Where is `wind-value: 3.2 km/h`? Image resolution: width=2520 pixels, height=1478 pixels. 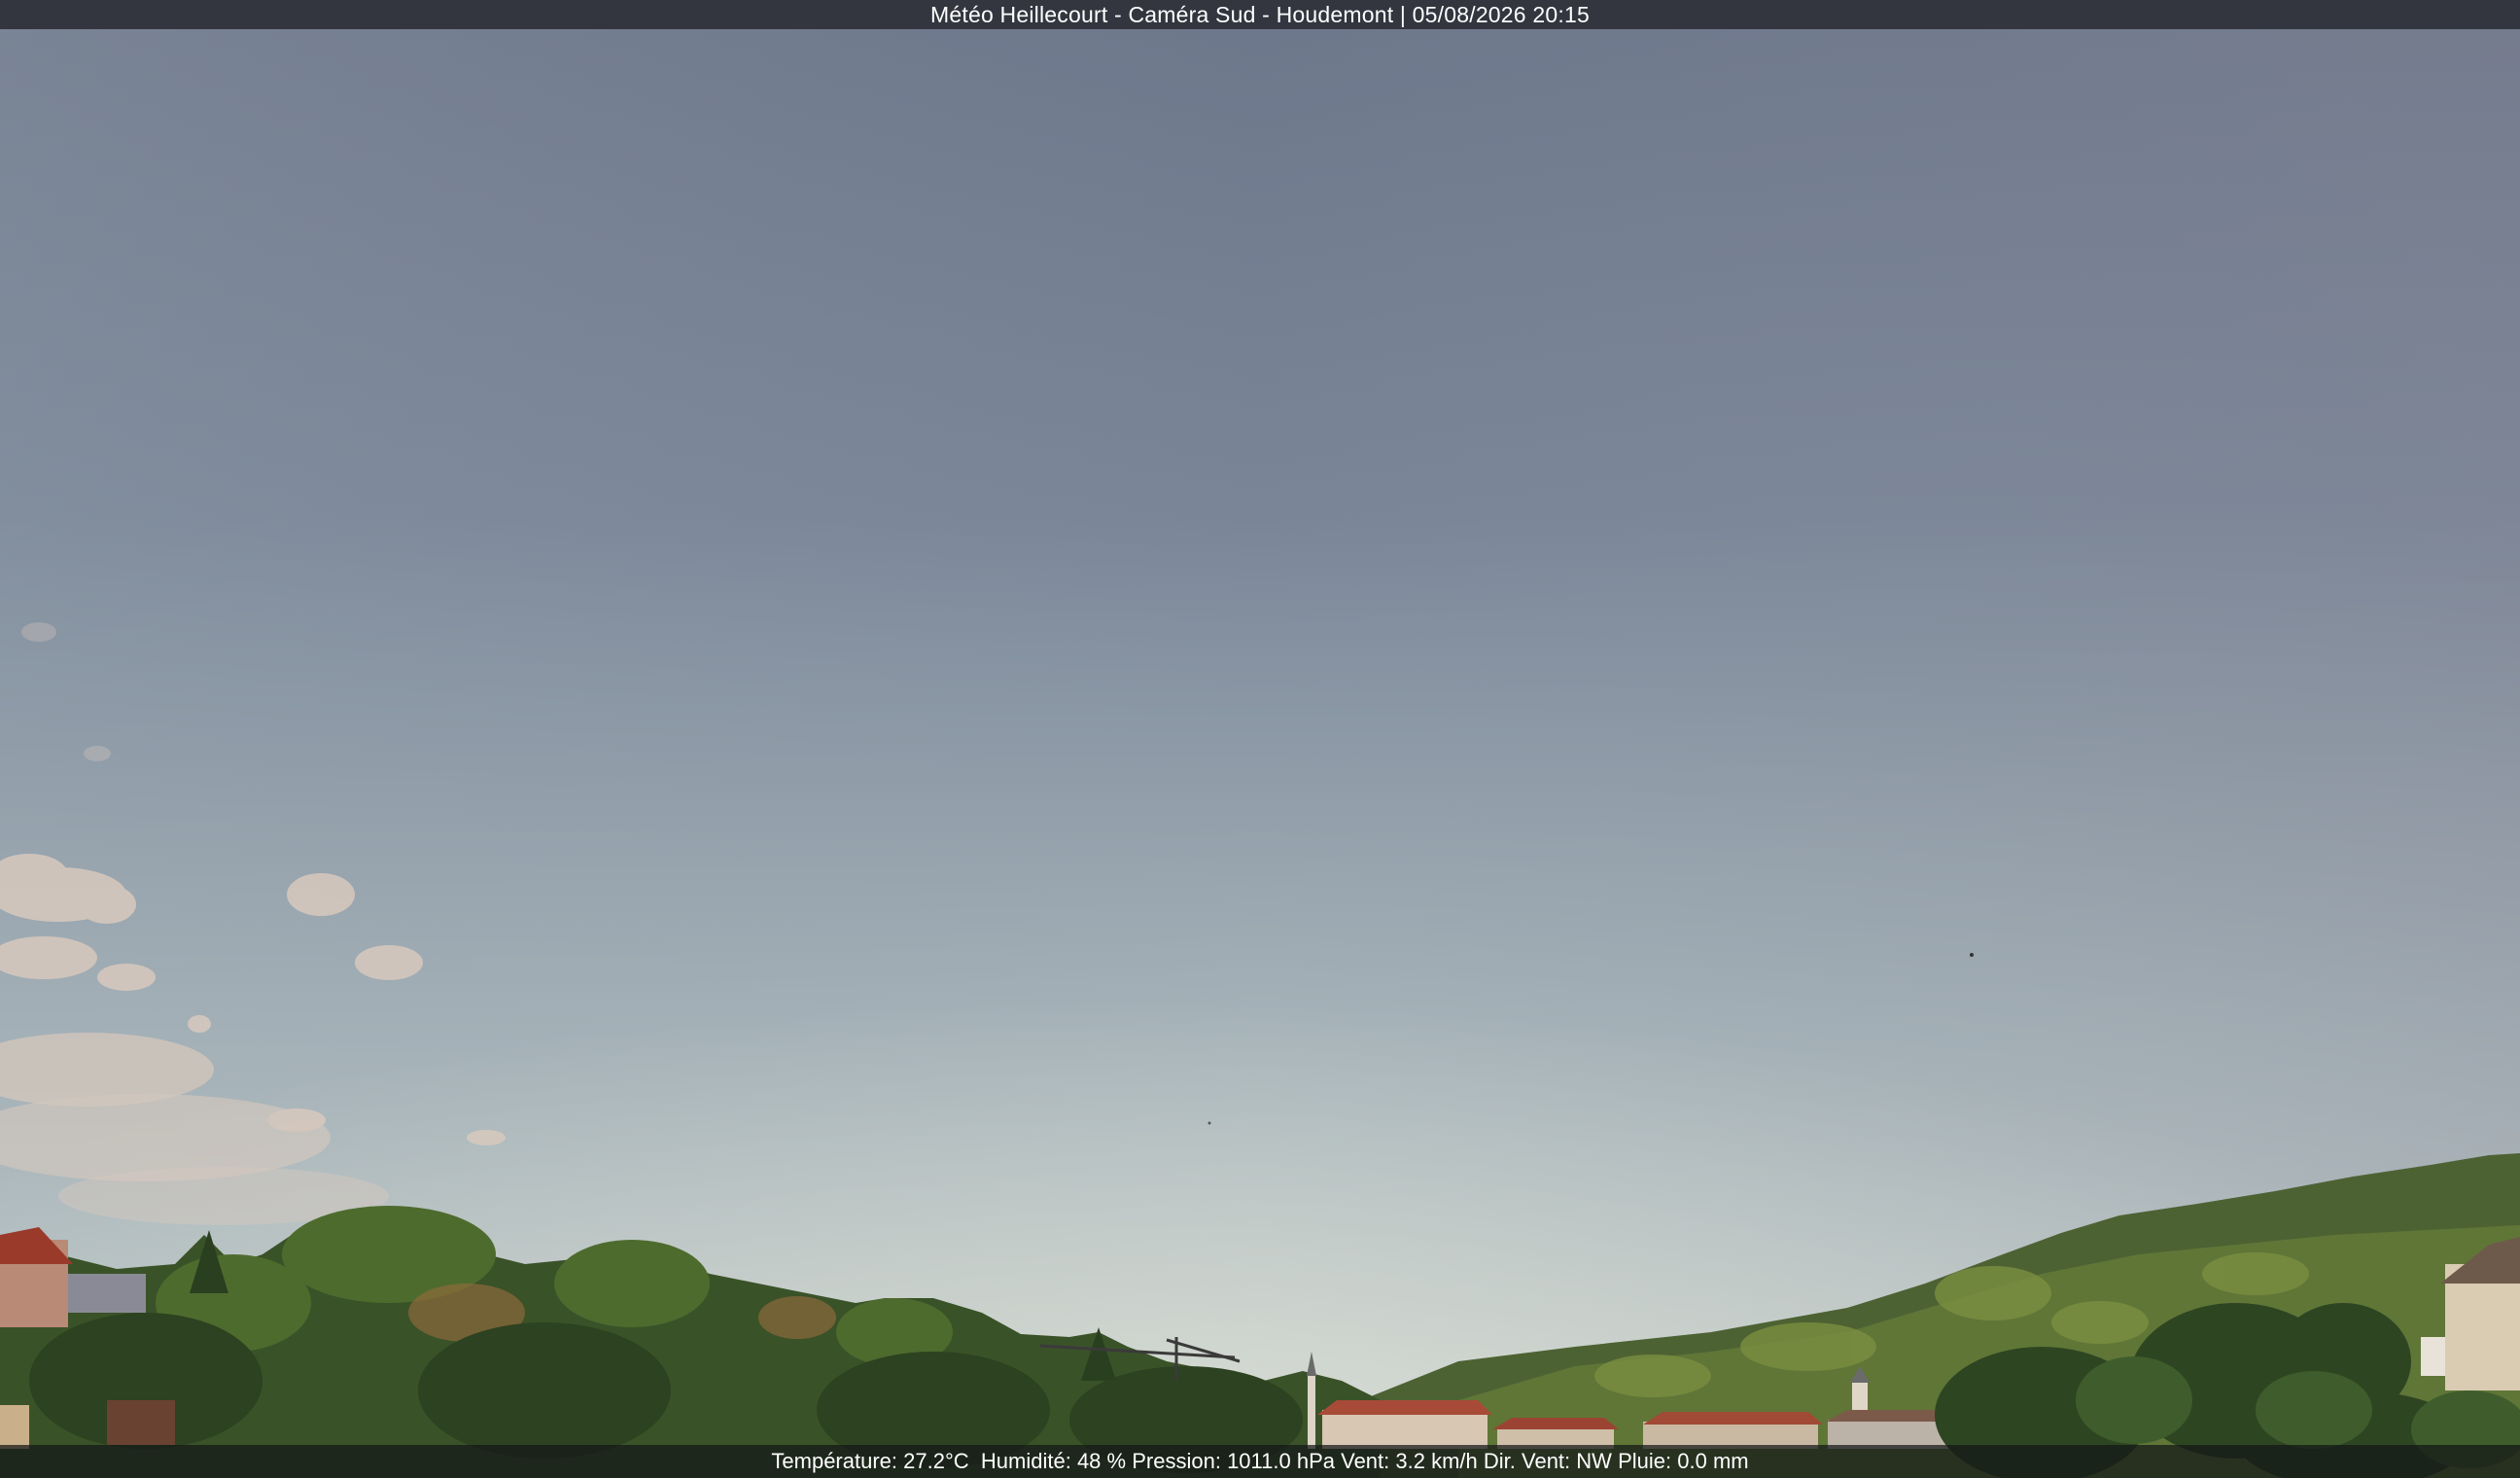
wind-value: 3.2 km/h is located at coordinates (1436, 1461).